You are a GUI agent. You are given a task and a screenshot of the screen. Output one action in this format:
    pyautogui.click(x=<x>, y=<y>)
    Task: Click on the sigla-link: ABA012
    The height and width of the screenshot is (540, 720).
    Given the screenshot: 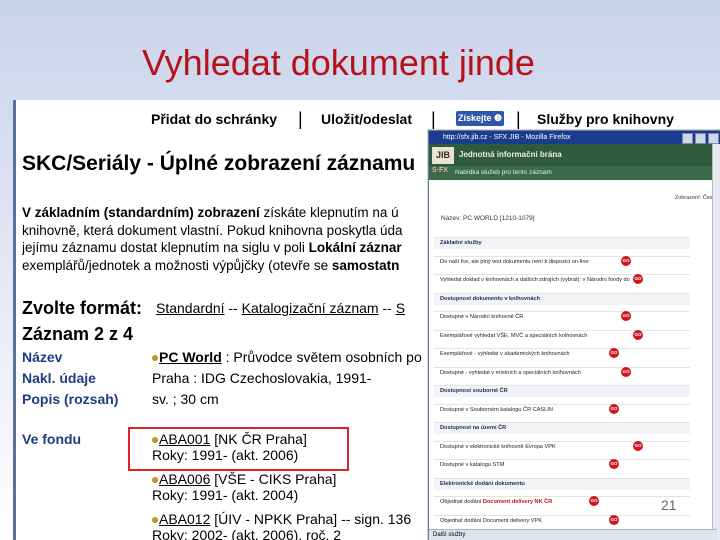 What is the action you would take?
    pyautogui.click(x=184, y=519)
    